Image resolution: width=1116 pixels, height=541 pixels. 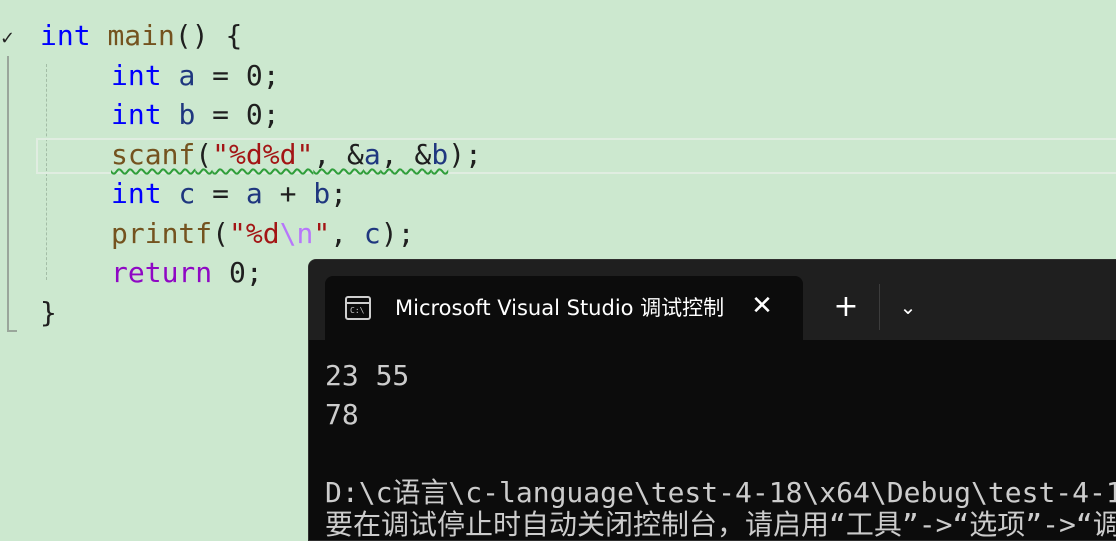 What do you see at coordinates (162, 233) in the screenshot?
I see `function-name: printf` at bounding box center [162, 233].